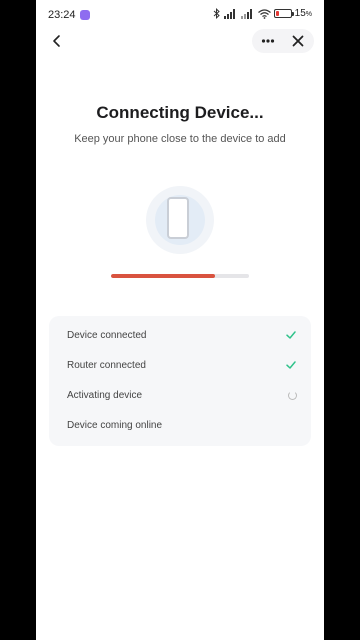  I want to click on more-dots-icon, so click(268, 41).